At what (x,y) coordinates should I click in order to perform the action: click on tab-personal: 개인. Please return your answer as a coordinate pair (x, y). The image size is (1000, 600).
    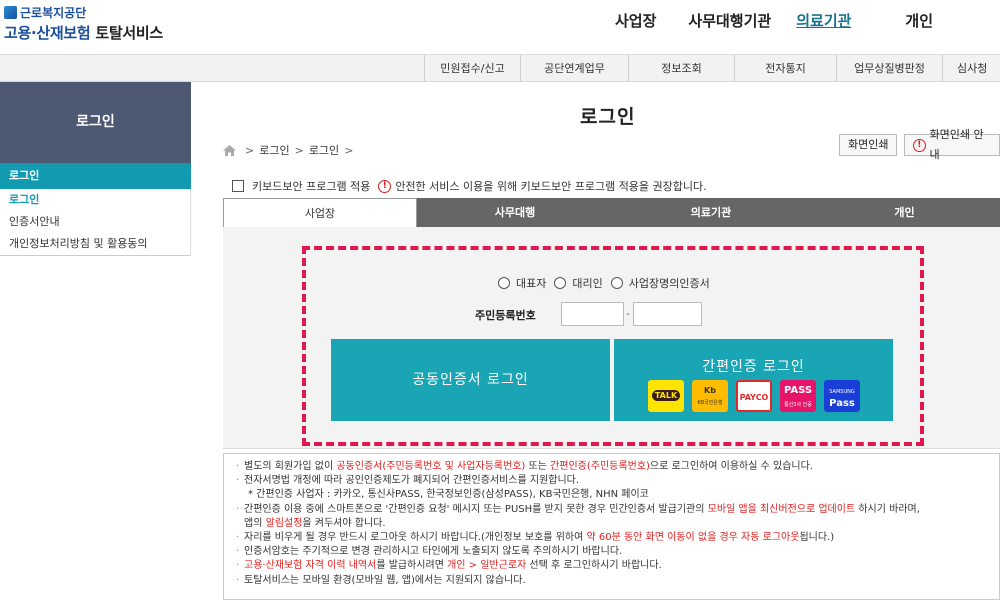
    Looking at the image, I should click on (904, 213).